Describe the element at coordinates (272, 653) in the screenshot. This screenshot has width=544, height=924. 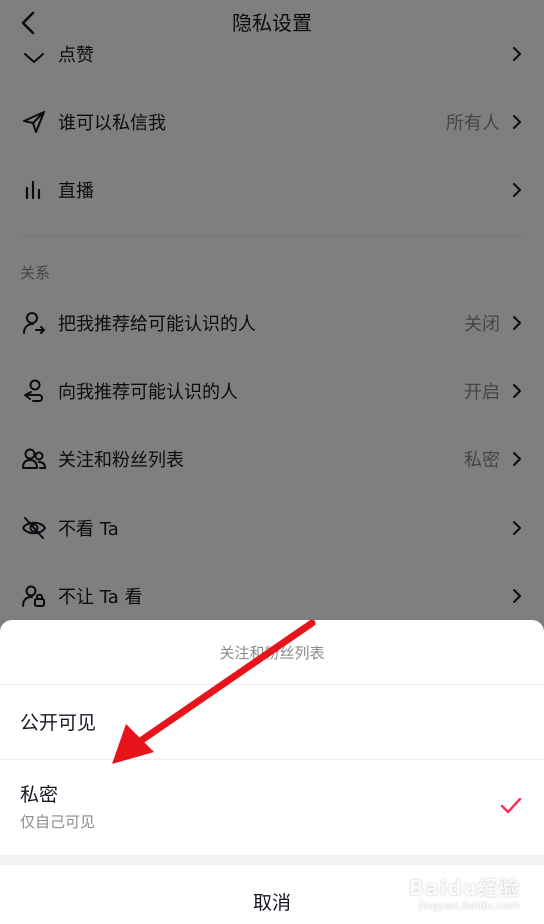
I see `sheet-title: 关注和粉丝列表` at that location.